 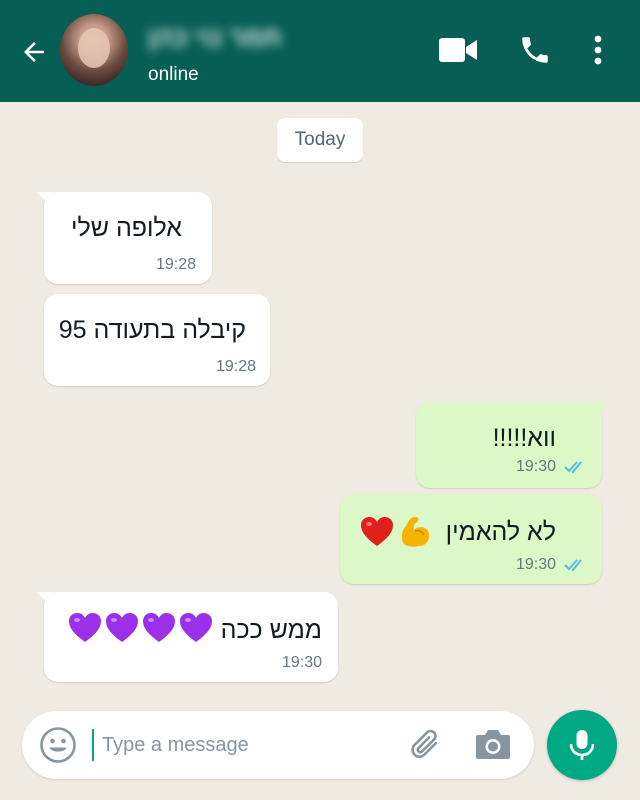 What do you see at coordinates (500, 532) in the screenshot?
I see `message-text: לא להאמין` at bounding box center [500, 532].